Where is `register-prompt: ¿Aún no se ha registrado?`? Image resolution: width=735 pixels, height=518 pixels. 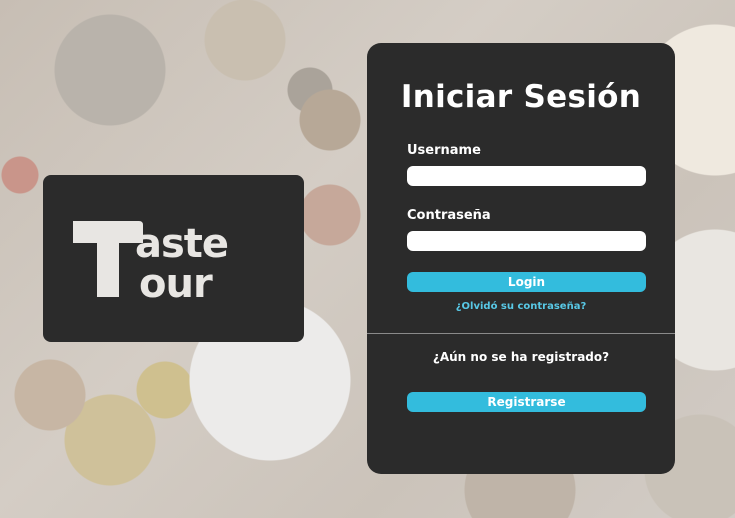
register-prompt: ¿Aún no se ha registrado? is located at coordinates (521, 357).